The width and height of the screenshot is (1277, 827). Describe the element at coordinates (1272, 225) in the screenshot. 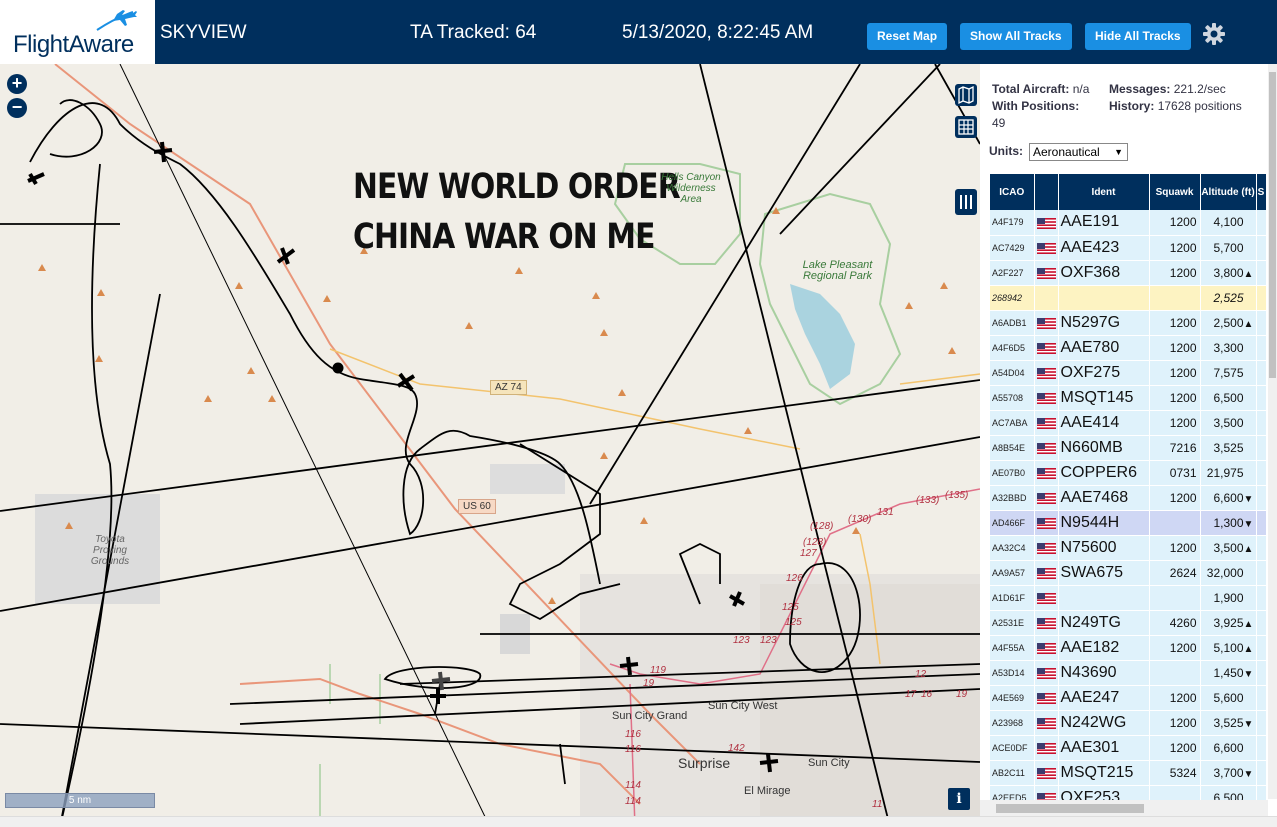

I see `panel-vertical-scroll-thumb` at that location.